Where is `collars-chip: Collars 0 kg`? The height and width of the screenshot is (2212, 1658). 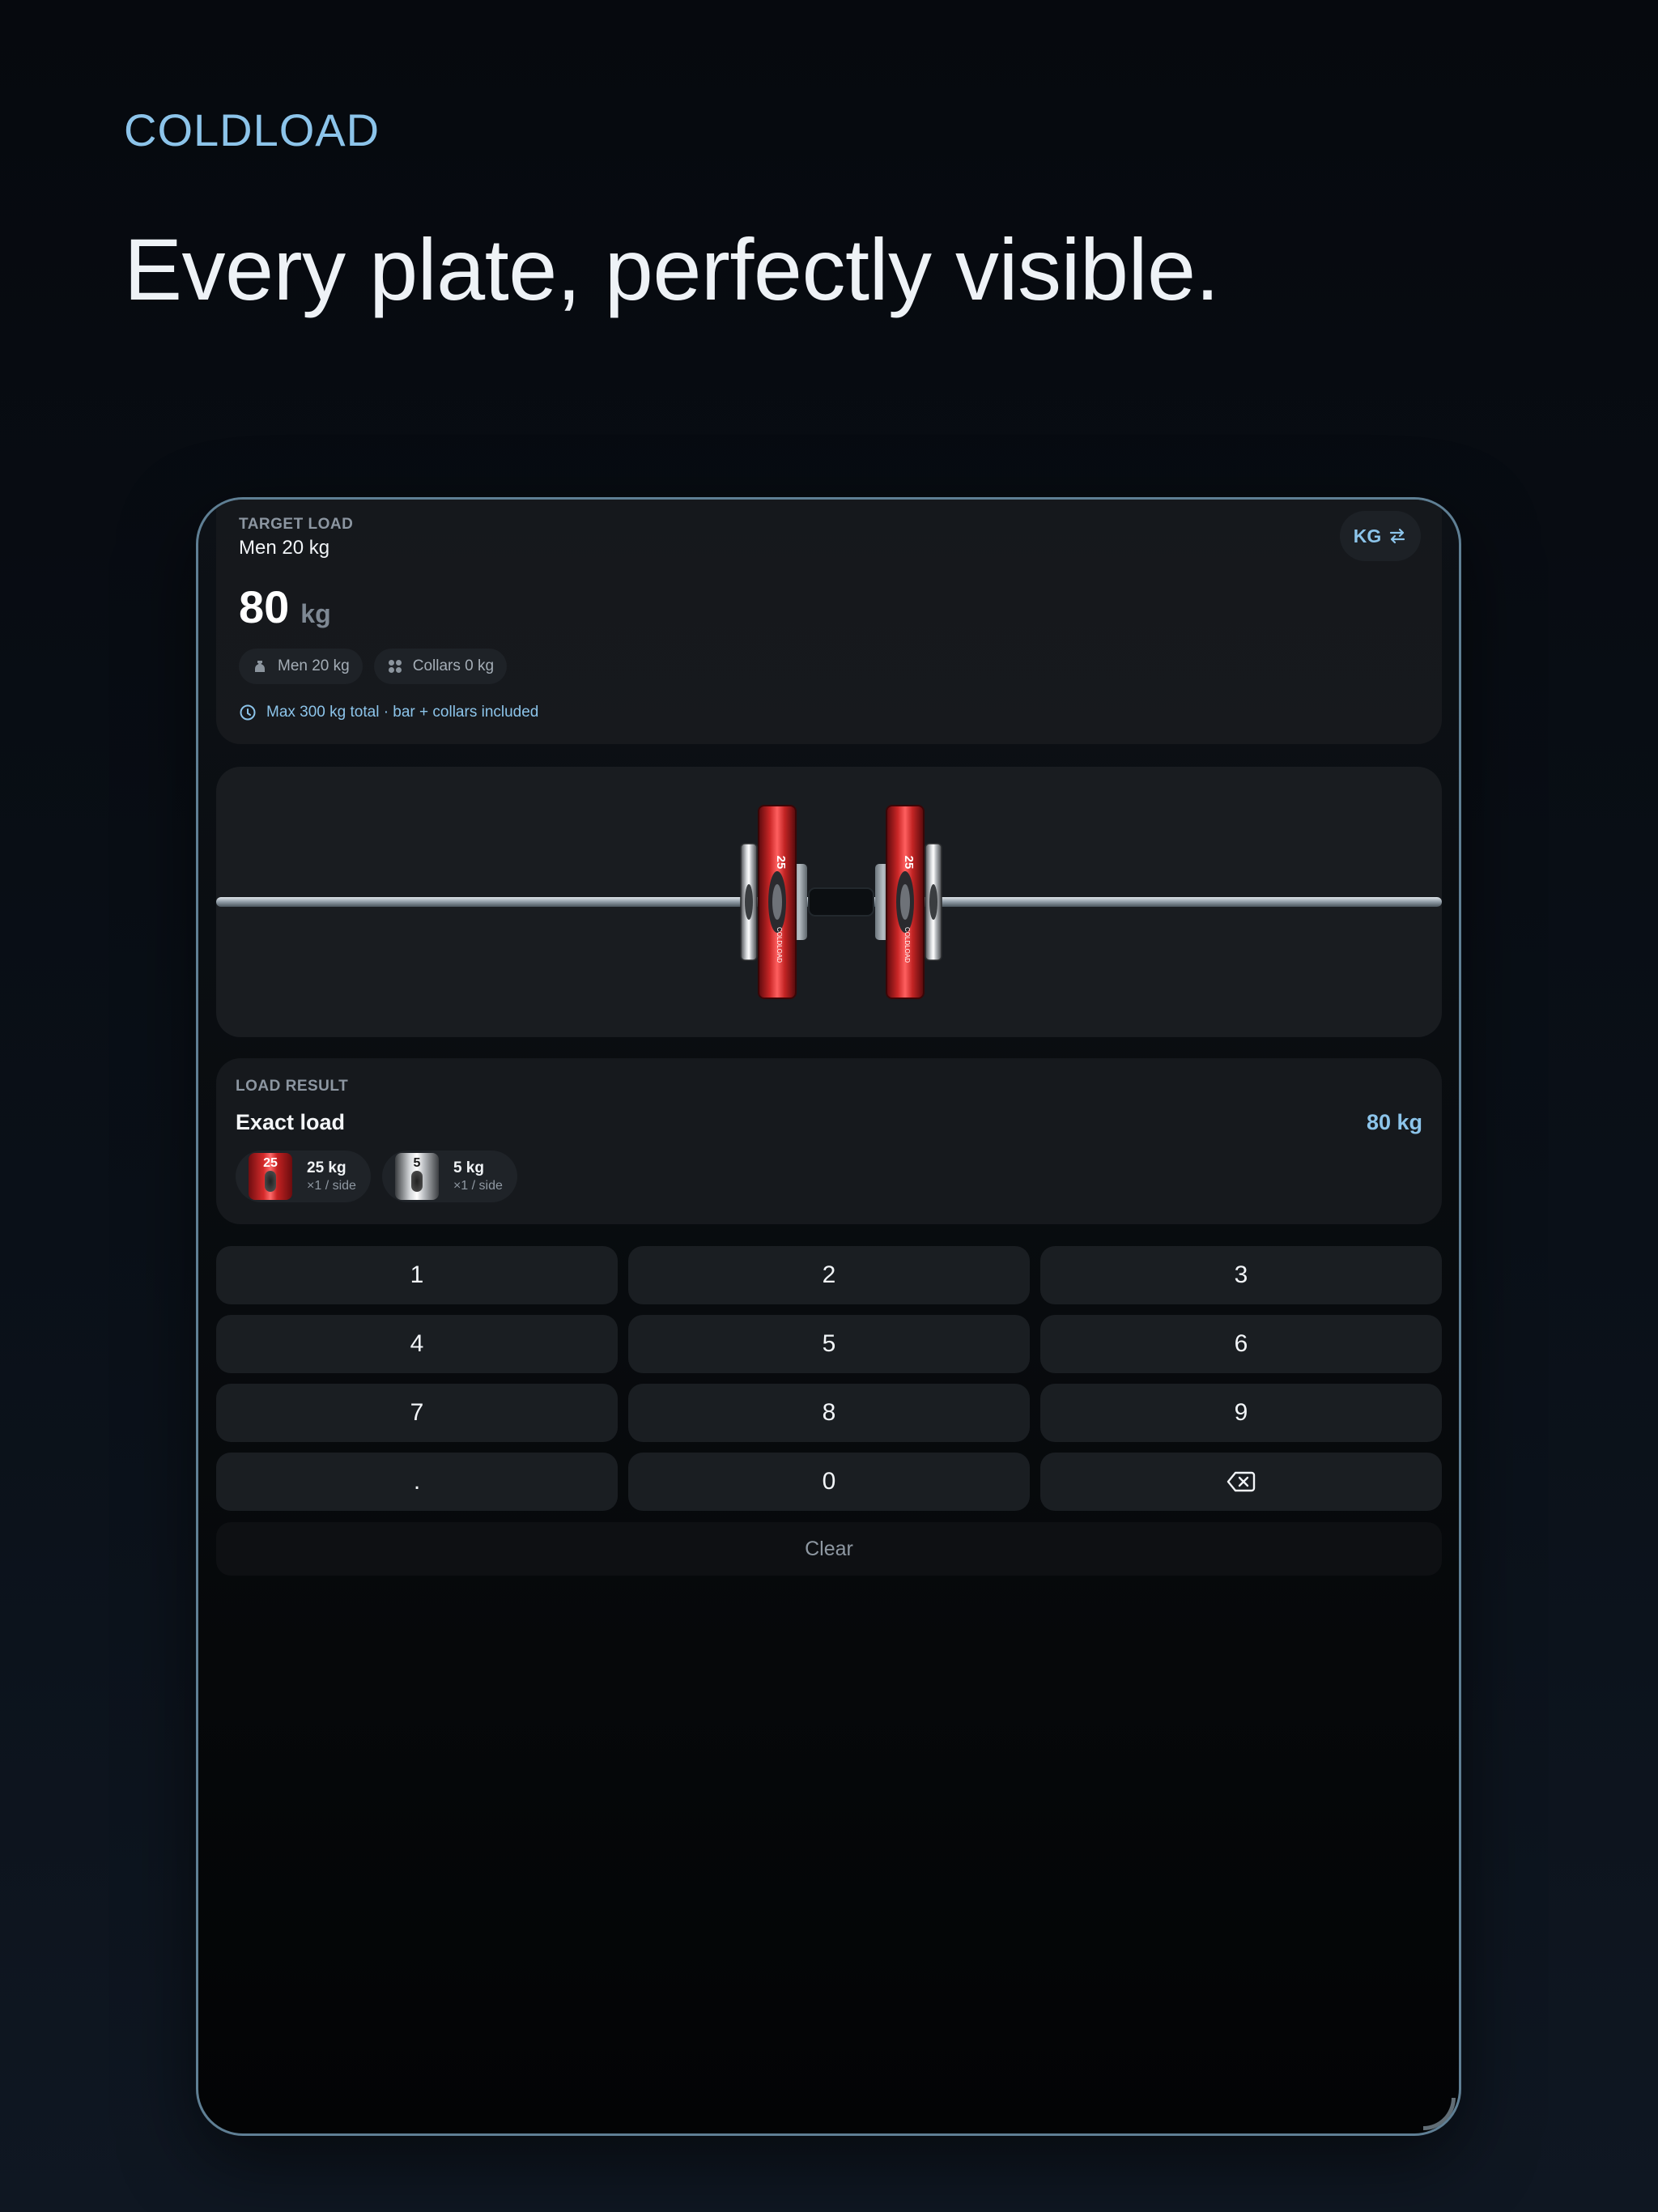
collars-chip: Collars 0 kg is located at coordinates (440, 666).